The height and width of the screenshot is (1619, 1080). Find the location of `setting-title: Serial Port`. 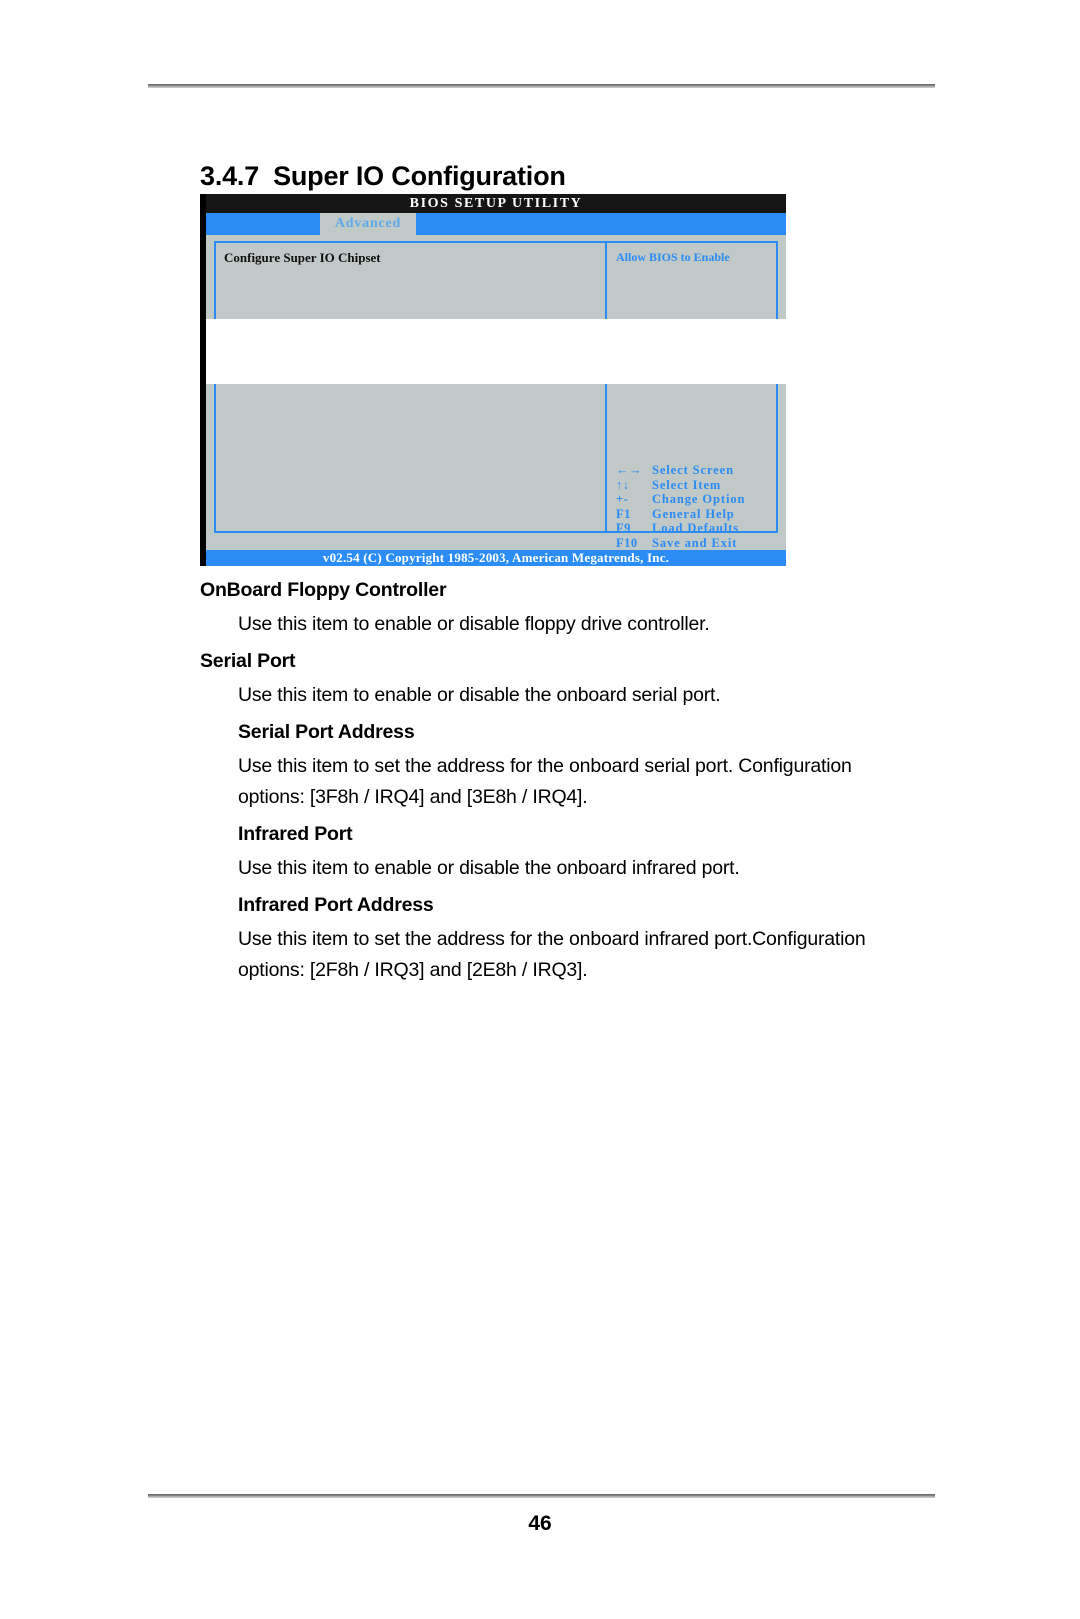

setting-title: Serial Port is located at coordinates (248, 661).